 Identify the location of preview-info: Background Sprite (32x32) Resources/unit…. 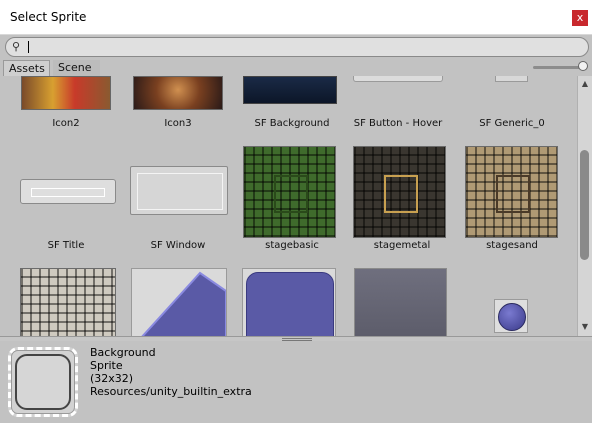
(171, 372).